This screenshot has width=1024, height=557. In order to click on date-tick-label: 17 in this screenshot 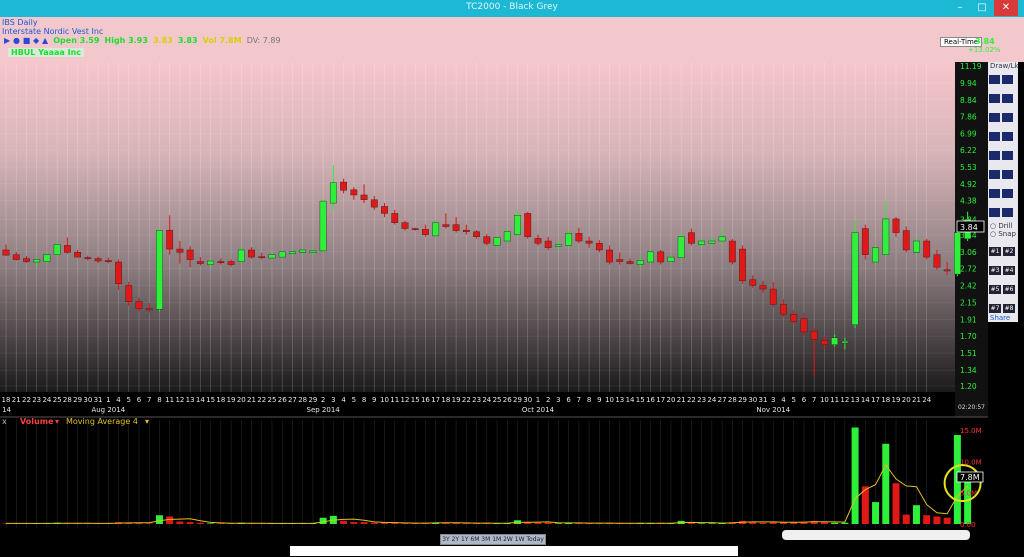, I will do `click(435, 400)`.